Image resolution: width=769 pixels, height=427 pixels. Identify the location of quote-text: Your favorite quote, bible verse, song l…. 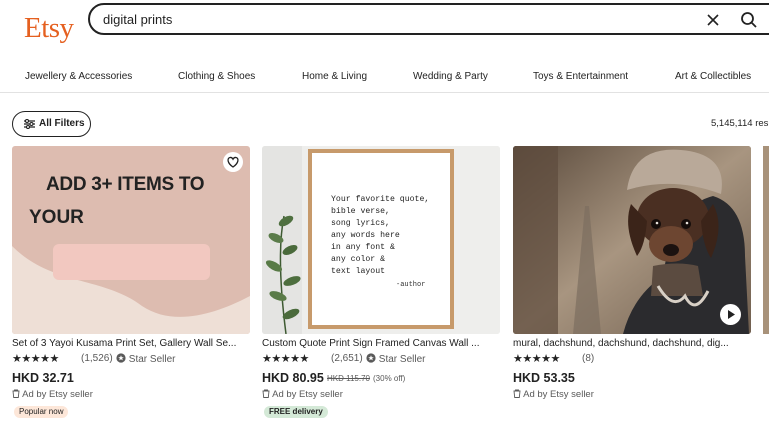
(380, 235).